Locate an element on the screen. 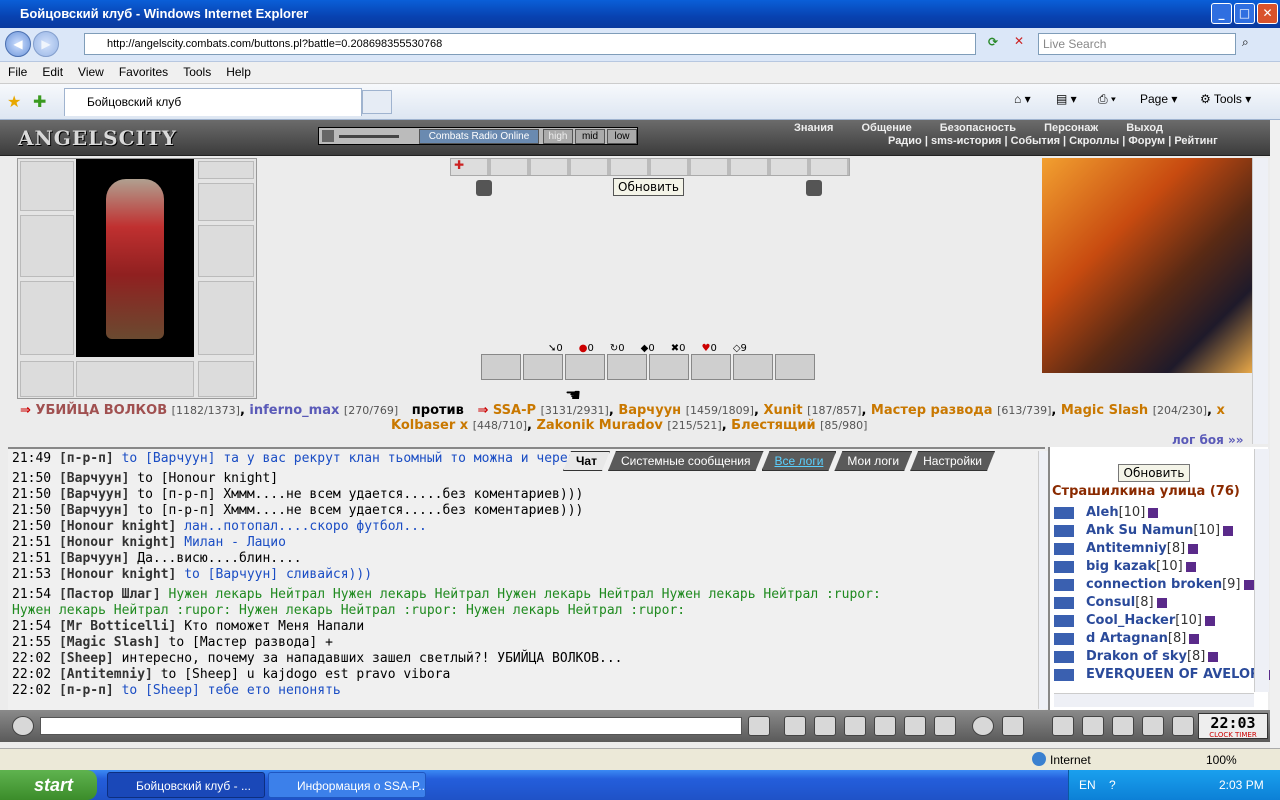 This screenshot has height=800, width=1280. online-user: Drakon of sky[8] is located at coordinates (1136, 656).